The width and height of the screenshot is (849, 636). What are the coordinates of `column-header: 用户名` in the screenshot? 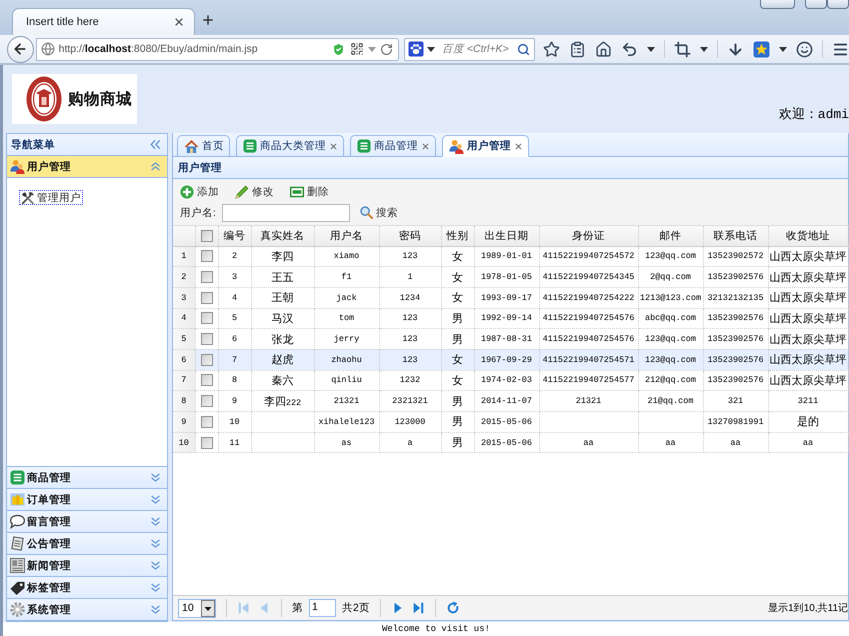 It's located at (346, 236).